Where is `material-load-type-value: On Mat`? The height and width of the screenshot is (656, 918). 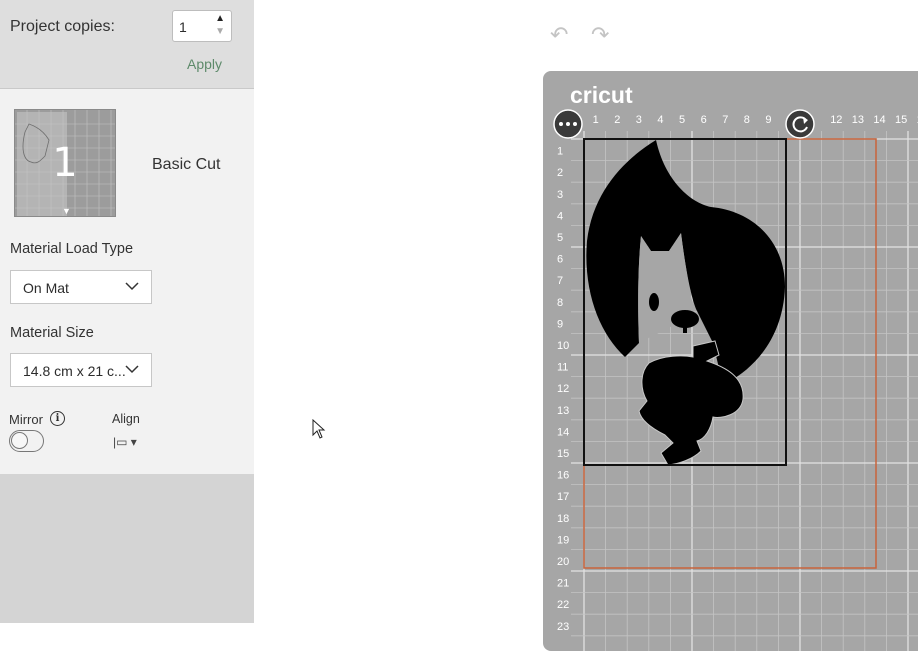 material-load-type-value: On Mat is located at coordinates (46, 288).